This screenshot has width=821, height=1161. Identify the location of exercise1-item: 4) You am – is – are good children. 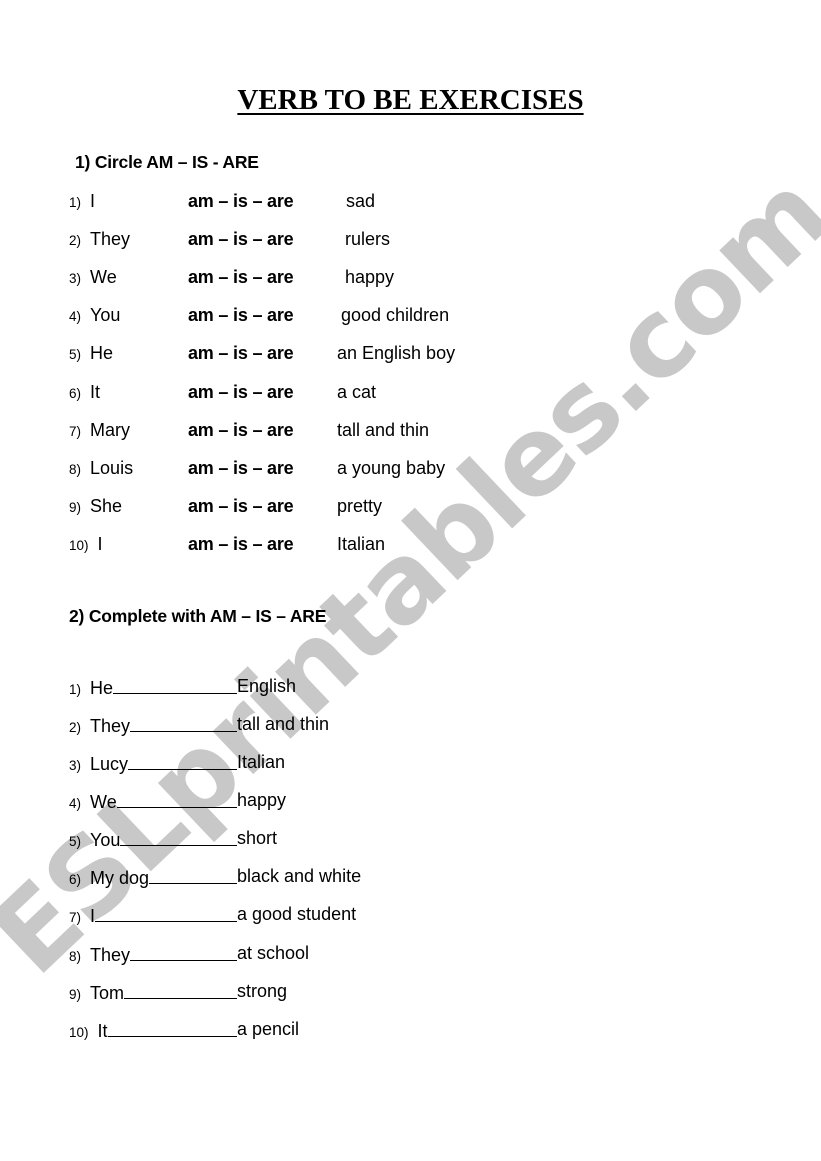
(259, 317).